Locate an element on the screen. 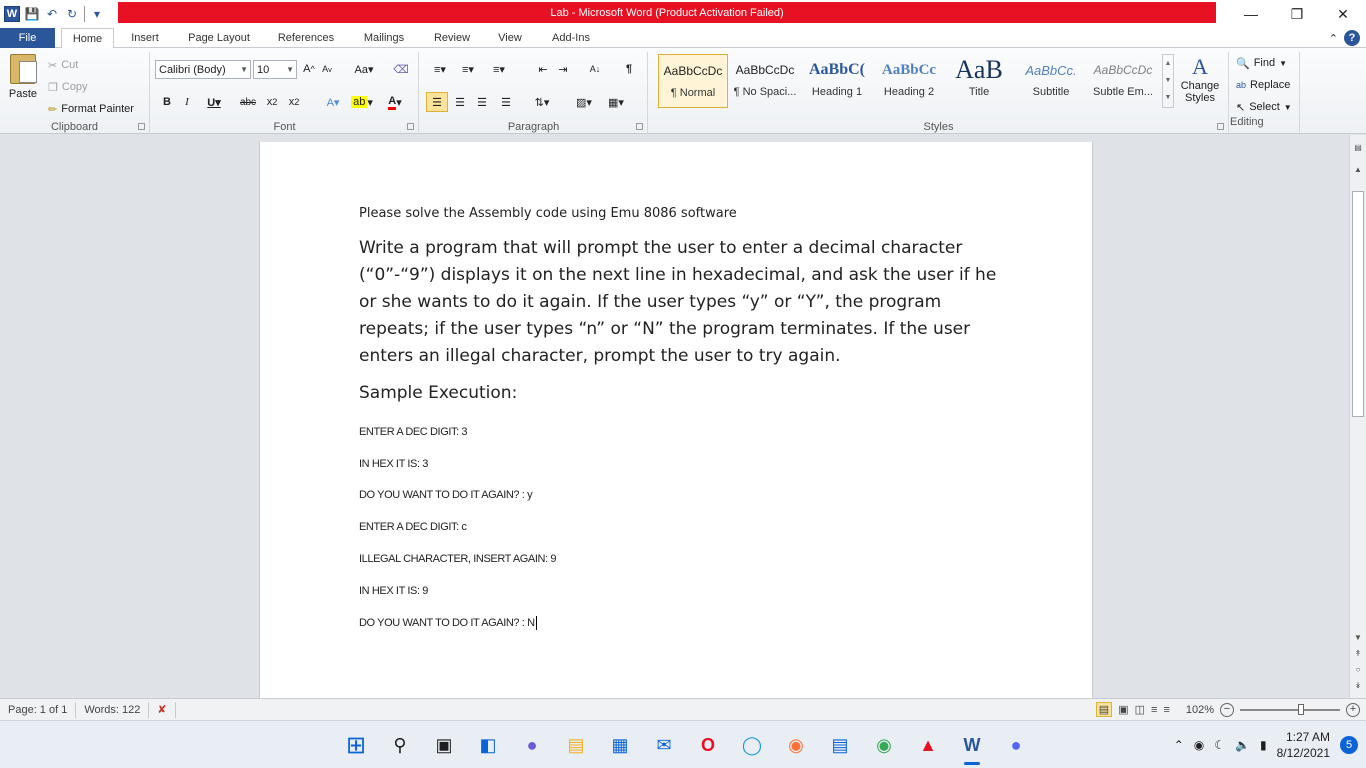  scroll-up-icon: ▲ is located at coordinates (1358, 169).